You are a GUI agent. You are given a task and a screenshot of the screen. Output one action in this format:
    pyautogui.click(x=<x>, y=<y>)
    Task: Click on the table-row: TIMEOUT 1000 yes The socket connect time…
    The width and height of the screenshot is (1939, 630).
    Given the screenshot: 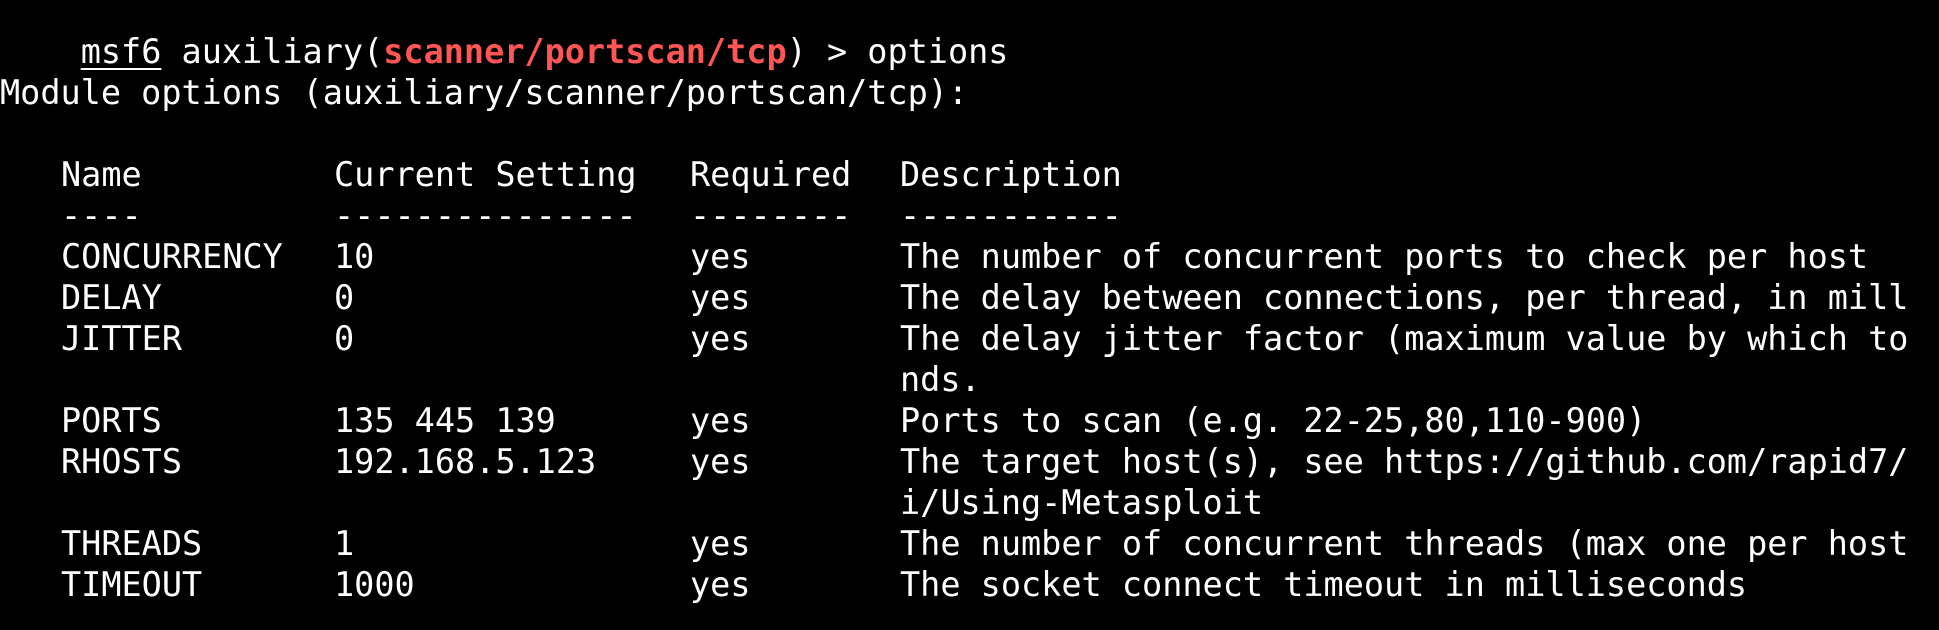 What is the action you would take?
    pyautogui.click(x=969, y=584)
    